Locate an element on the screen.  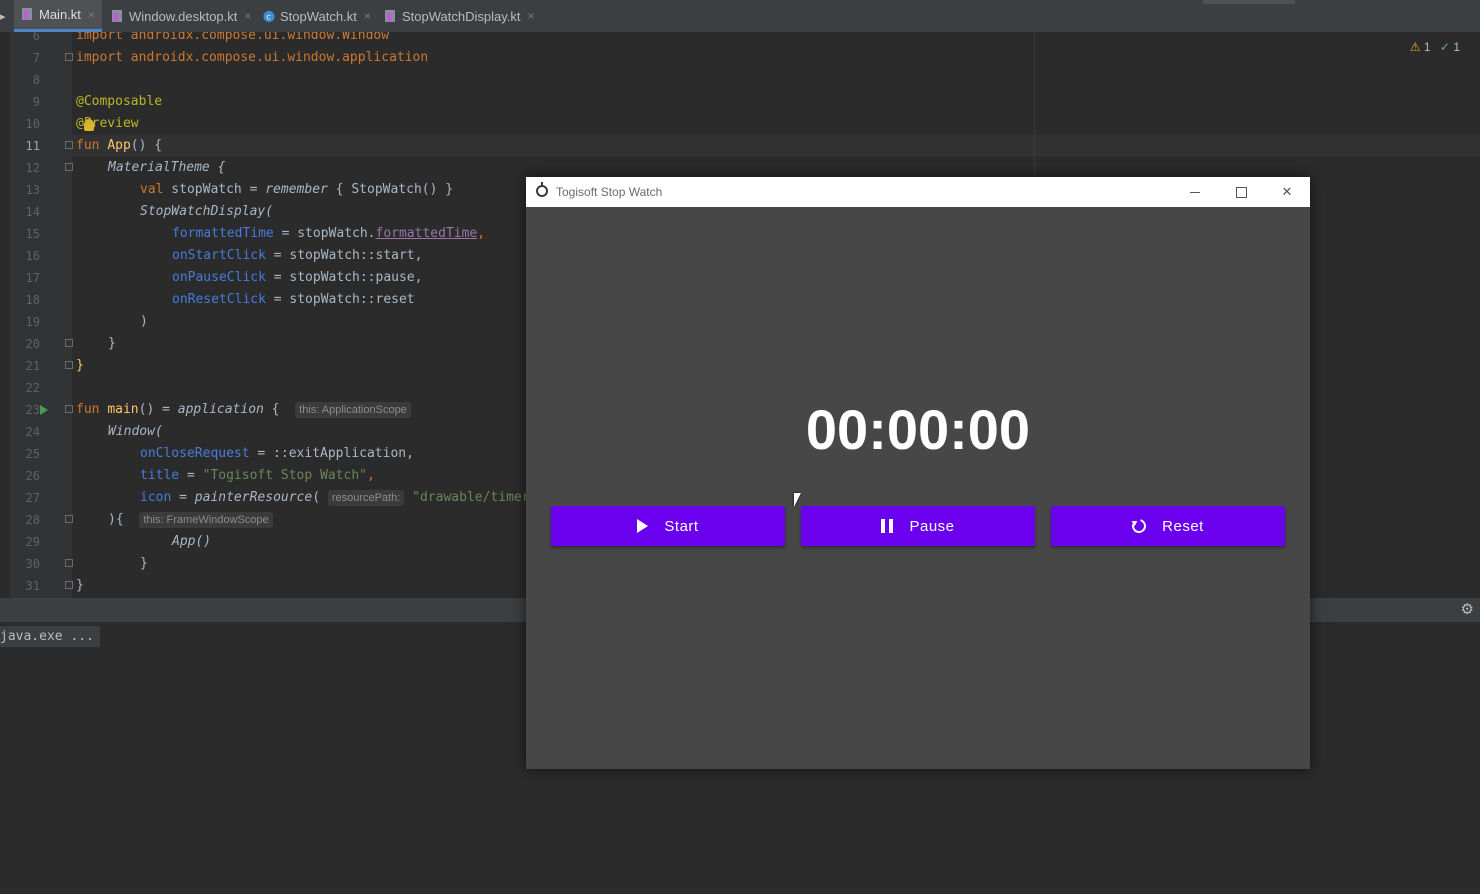
reset-icon is located at coordinates (1139, 526).